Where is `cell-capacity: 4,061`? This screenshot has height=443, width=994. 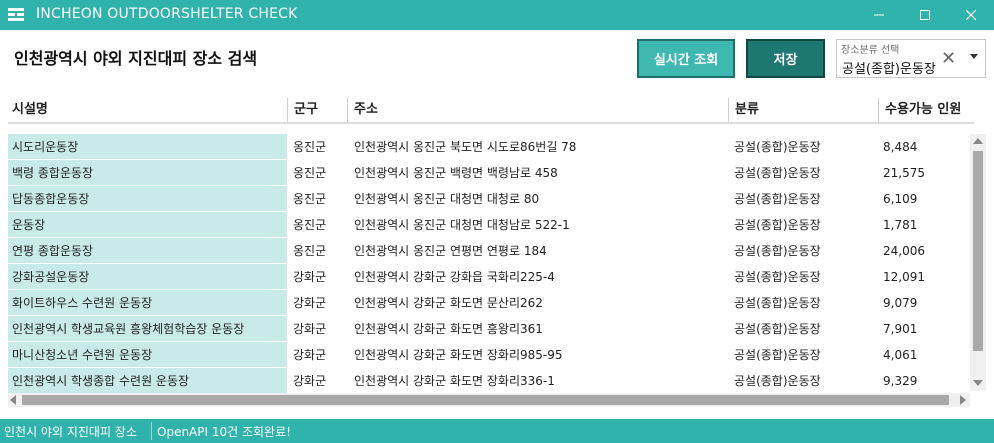 cell-capacity: 4,061 is located at coordinates (900, 355).